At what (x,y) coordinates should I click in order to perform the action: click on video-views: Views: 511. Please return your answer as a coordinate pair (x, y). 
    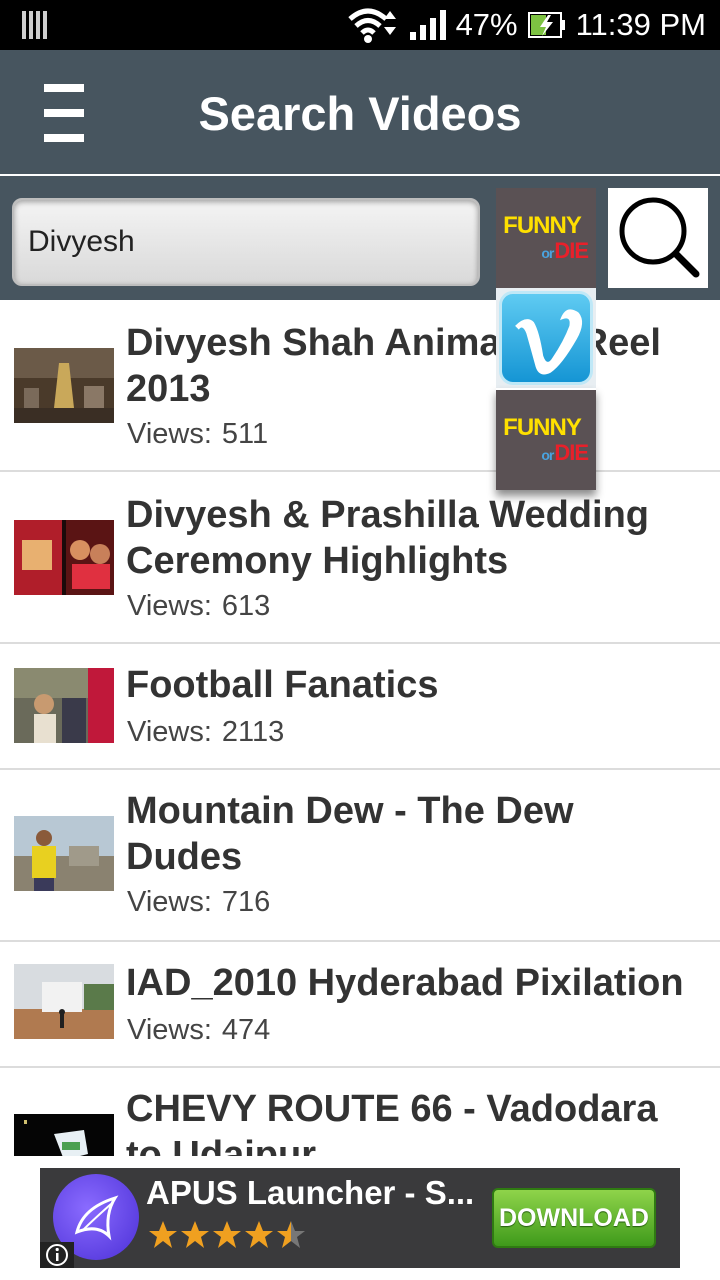
    Looking at the image, I should click on (197, 434).